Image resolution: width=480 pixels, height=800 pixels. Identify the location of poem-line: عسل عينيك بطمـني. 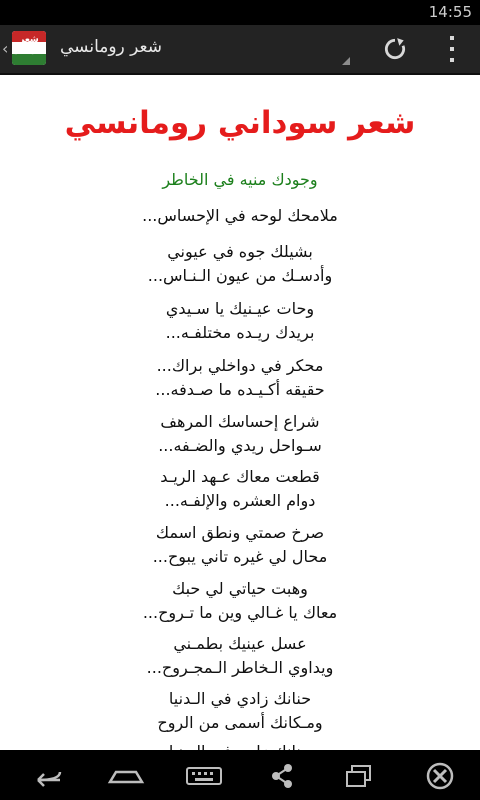
(240, 643).